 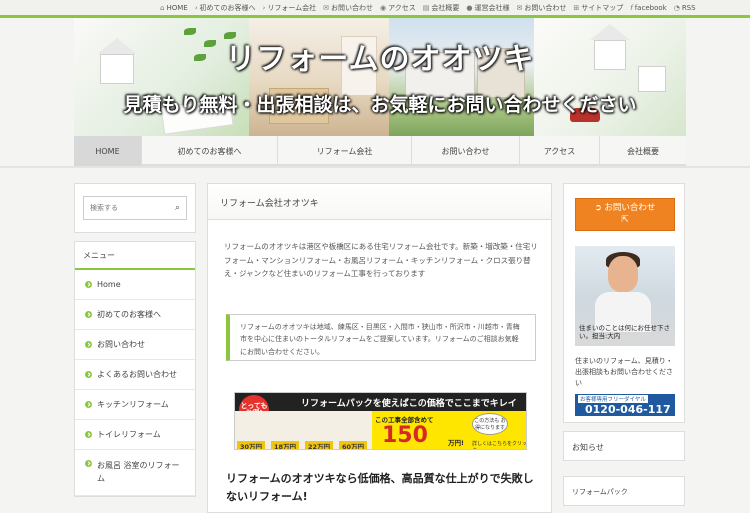 I want to click on global-nav: HOME 初めてのお客様へ リフォーム会社 お問い合わせ アクセス 会社概要, so click(x=380, y=151).